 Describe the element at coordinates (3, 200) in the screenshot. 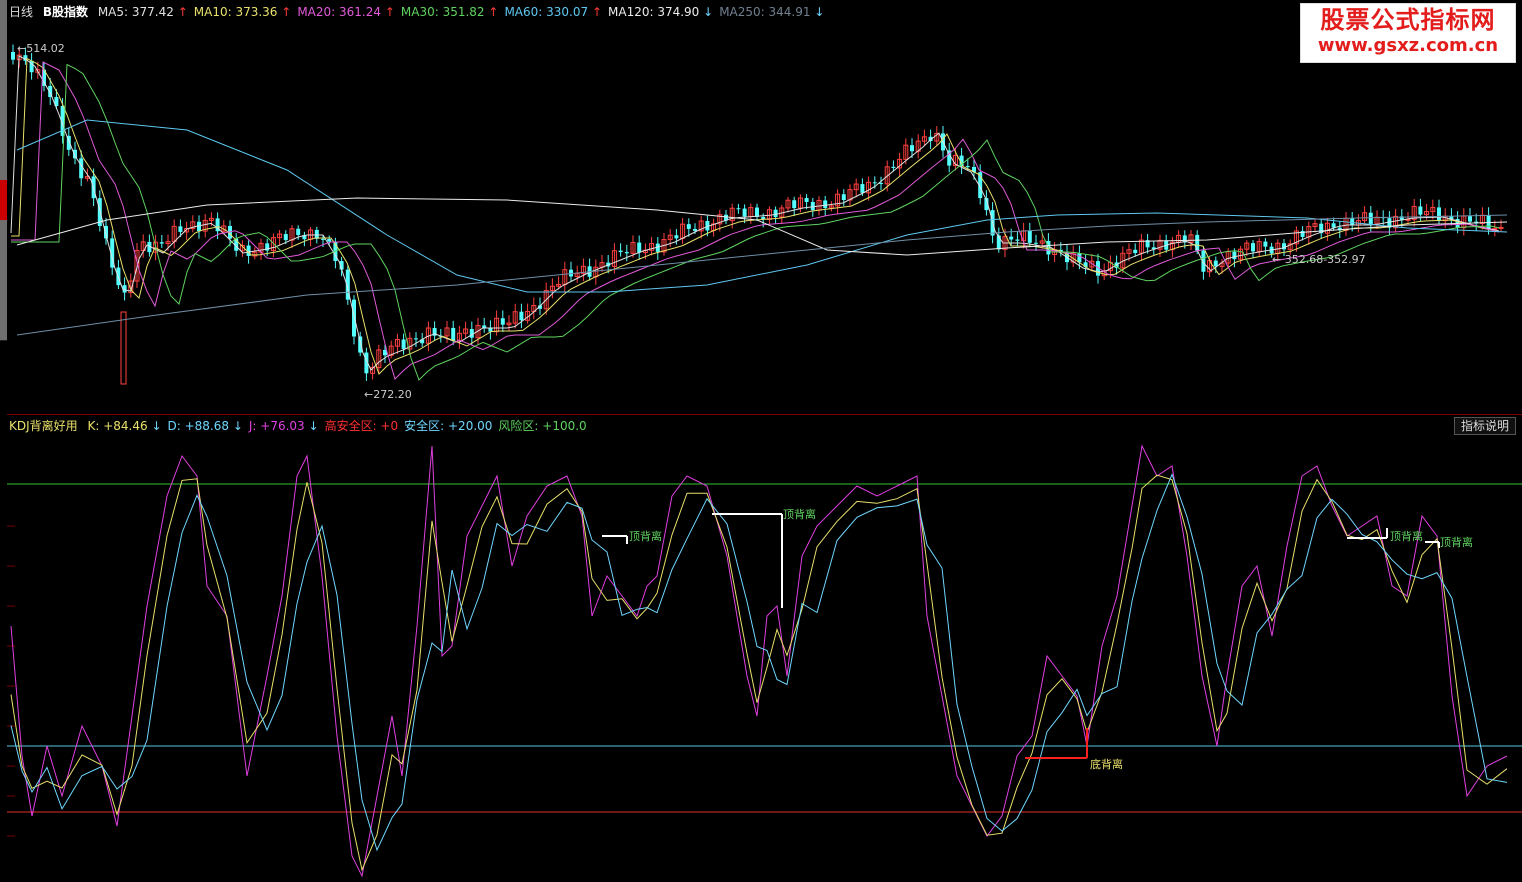

I see `sidebar-tab-active` at that location.